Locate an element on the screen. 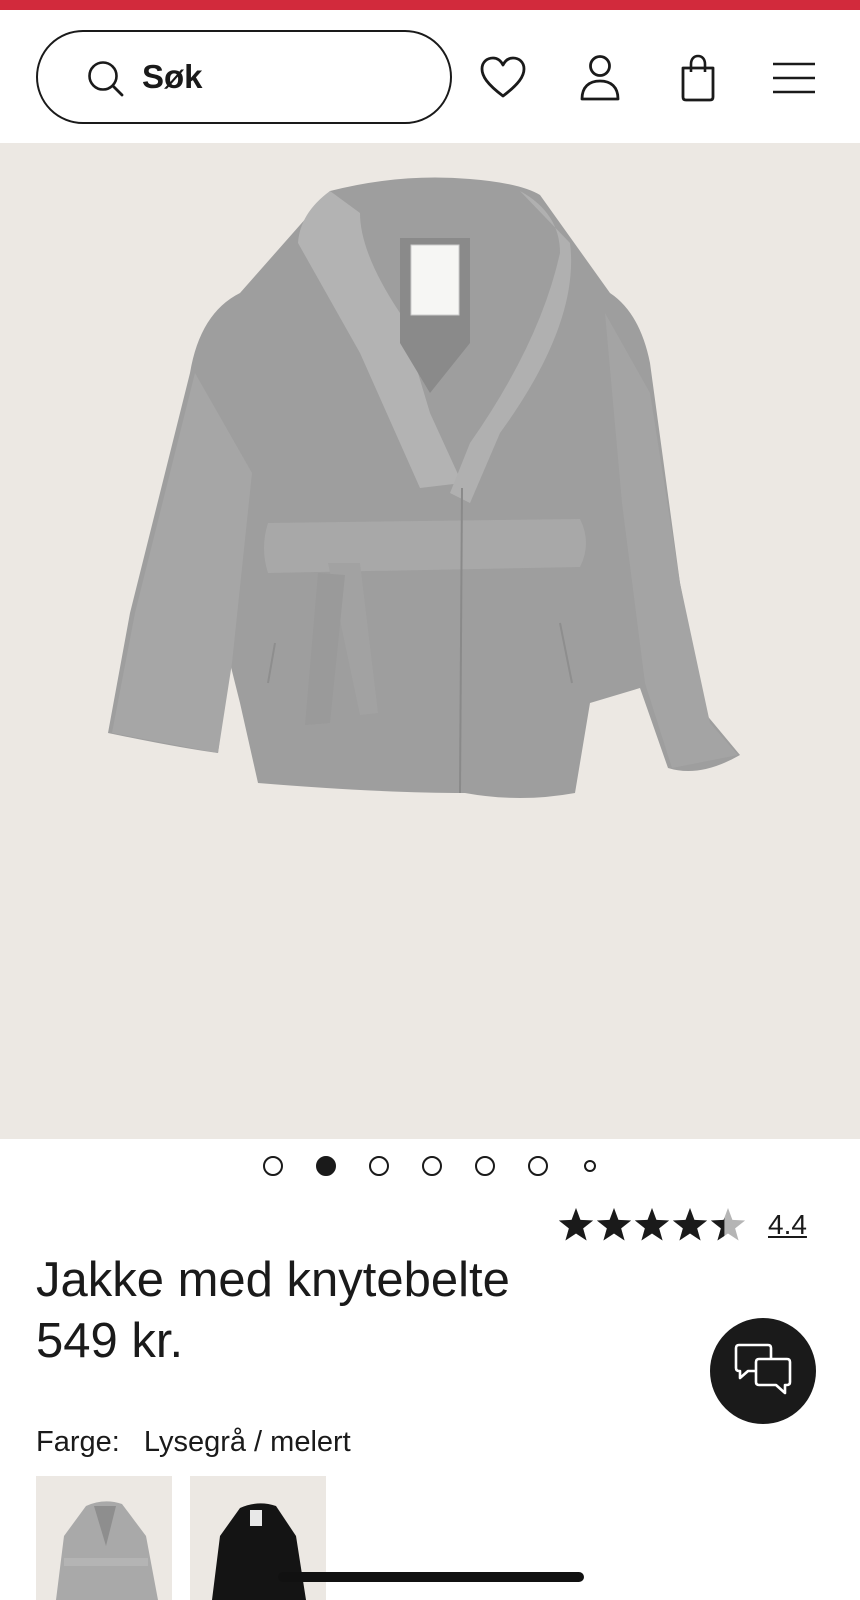 The width and height of the screenshot is (860, 1600). wishlist-button is located at coordinates (503, 78).